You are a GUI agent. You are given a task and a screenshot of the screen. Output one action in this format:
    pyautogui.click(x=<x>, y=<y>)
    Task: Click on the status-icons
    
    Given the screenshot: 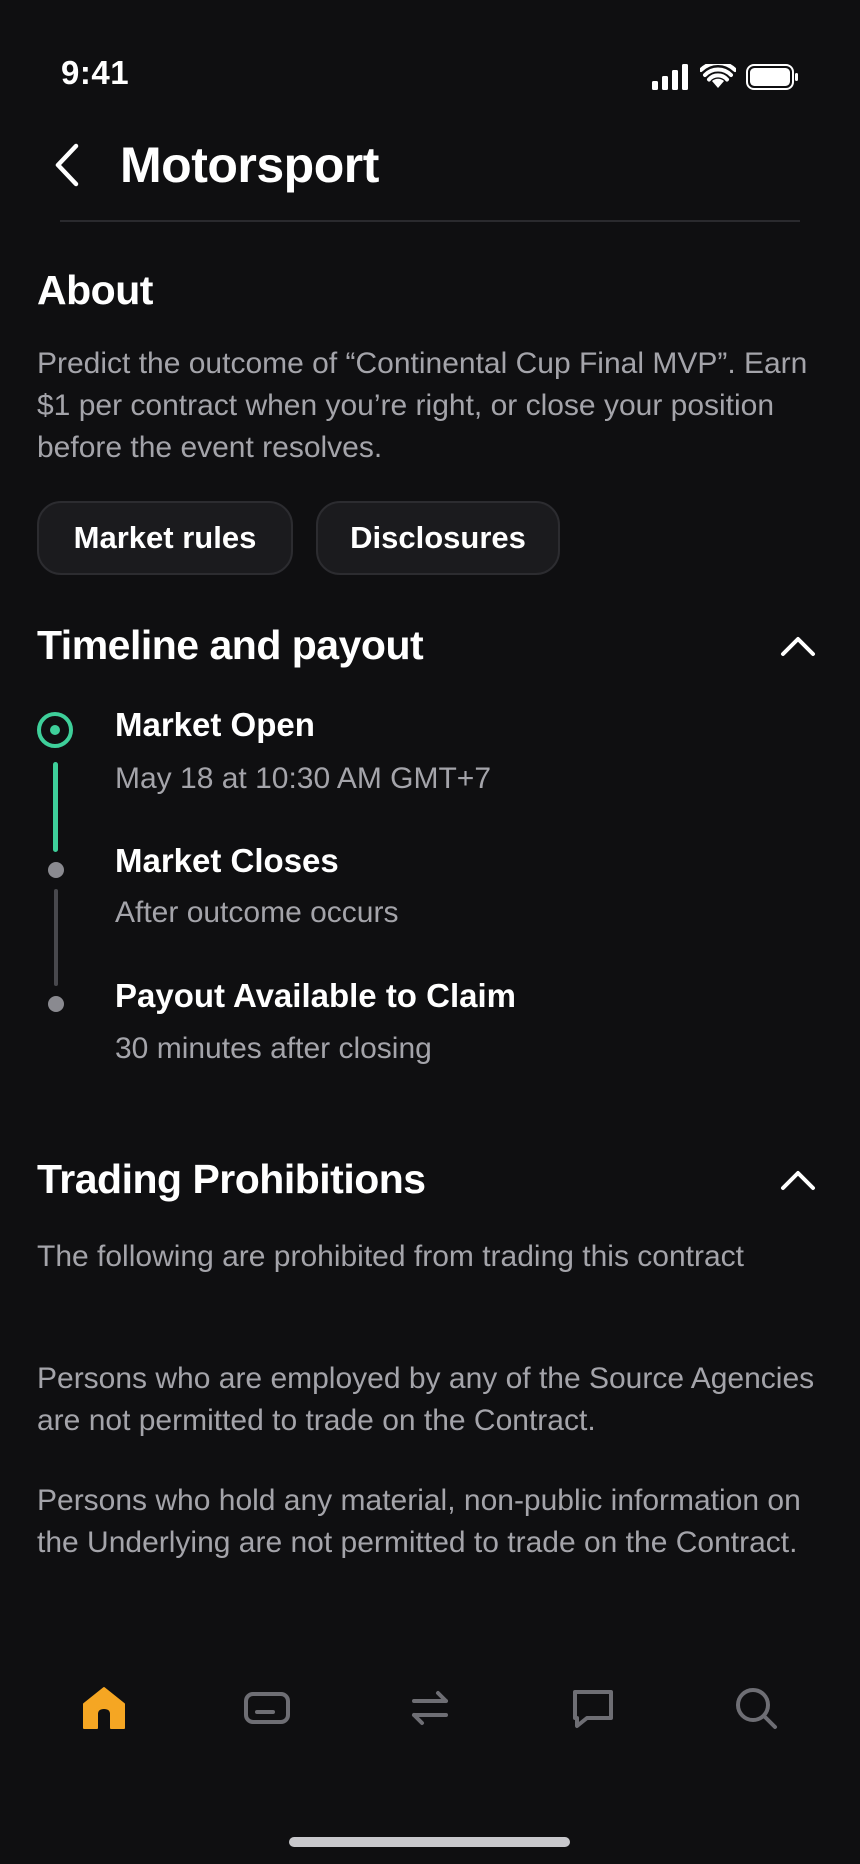 What is the action you would take?
    pyautogui.click(x=726, y=77)
    